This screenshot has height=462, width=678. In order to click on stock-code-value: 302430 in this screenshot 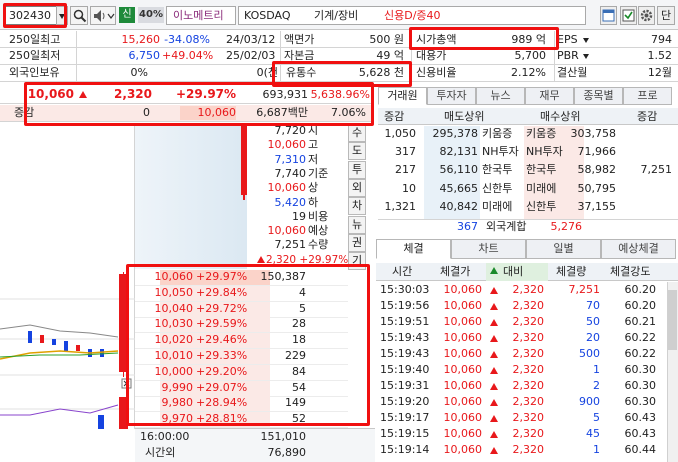, I will do `click(30, 15)`.